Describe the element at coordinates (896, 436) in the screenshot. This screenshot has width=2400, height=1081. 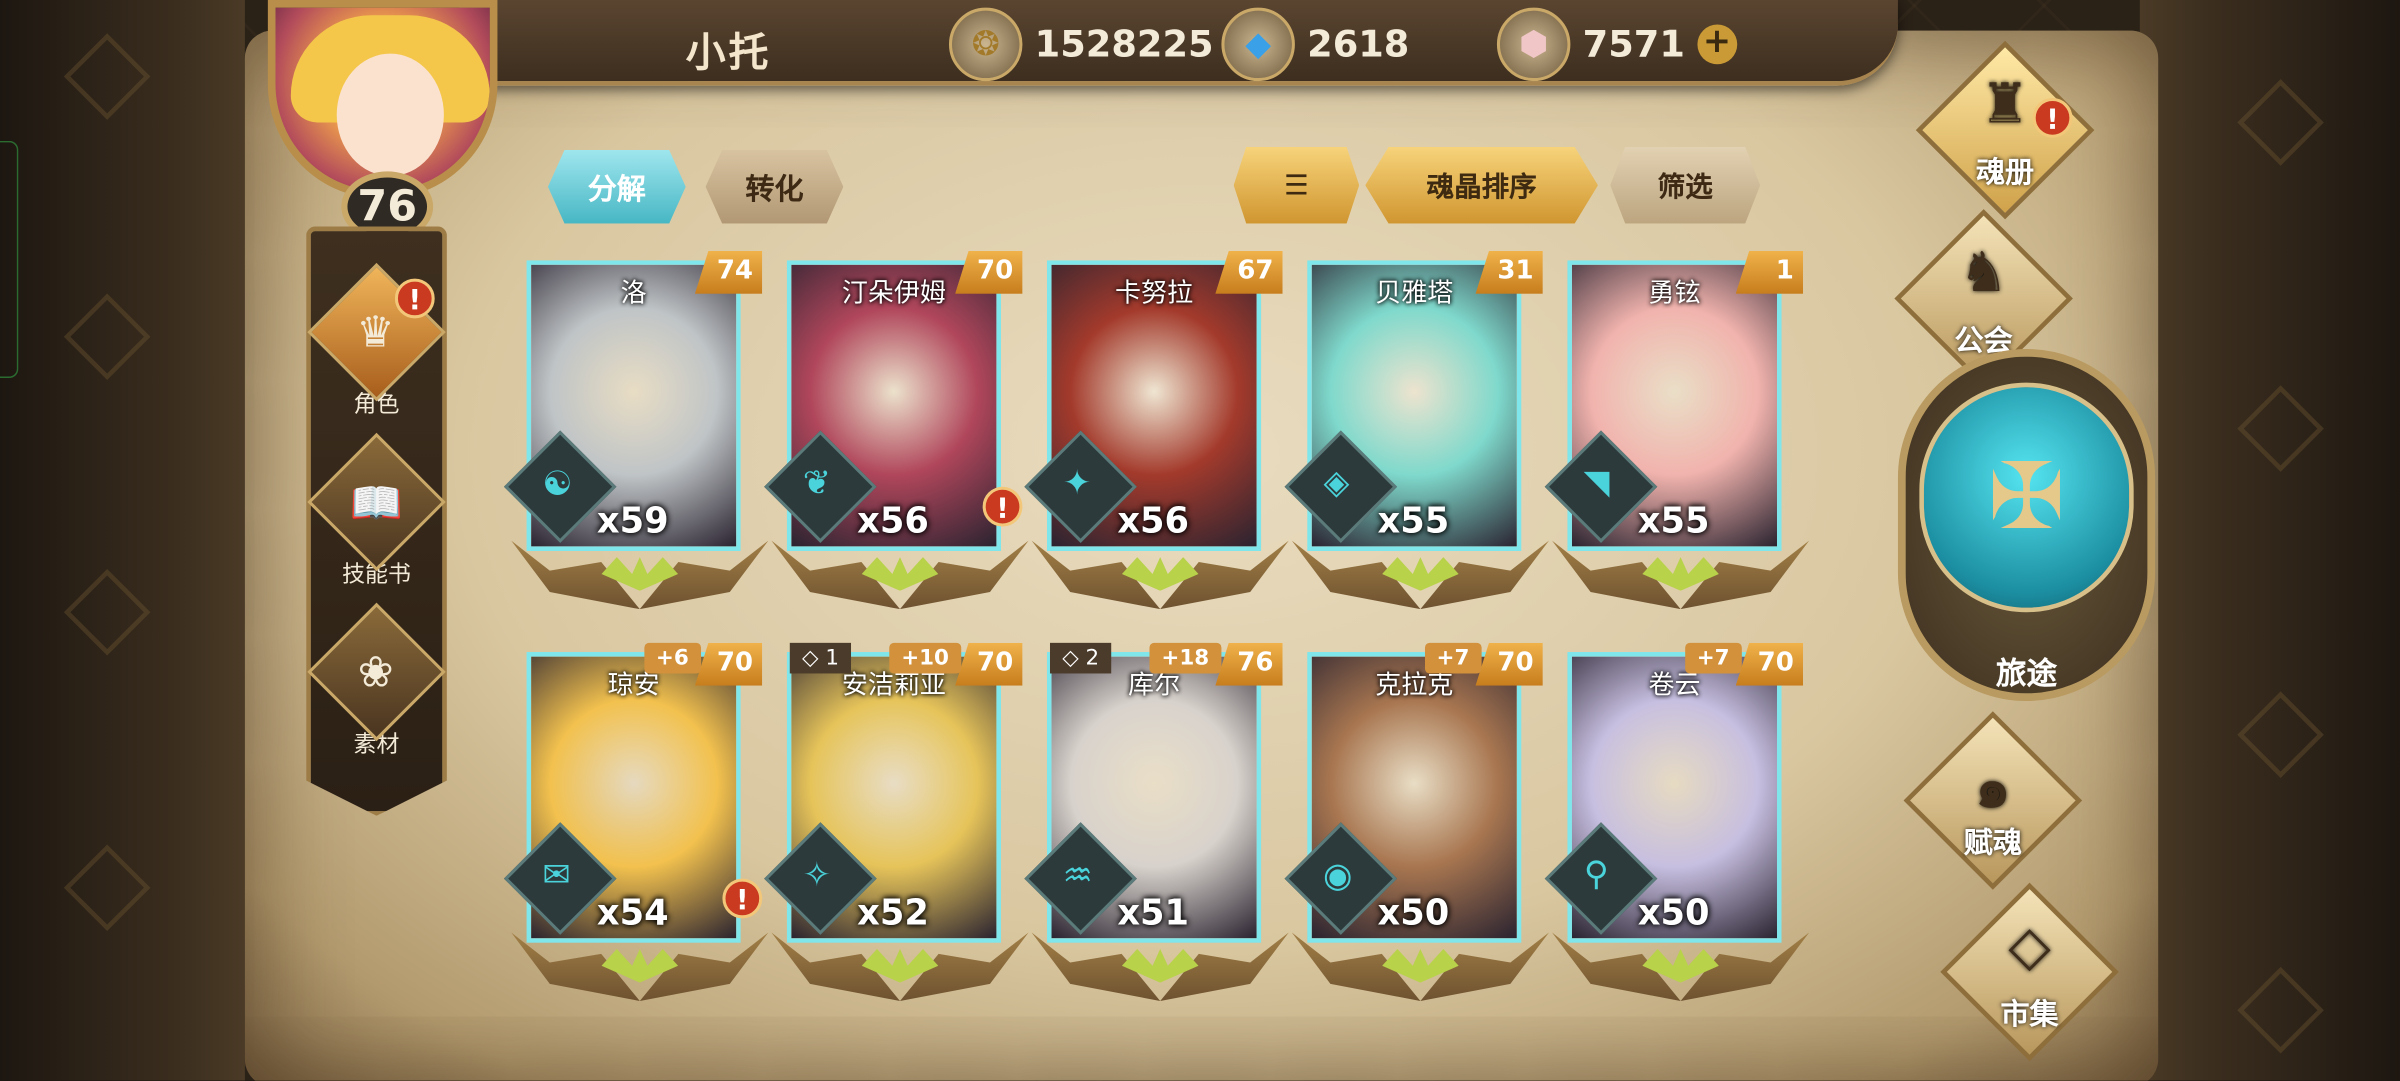
I see `hero-card: 汀朵伊姆 70 ❦ x56!` at that location.